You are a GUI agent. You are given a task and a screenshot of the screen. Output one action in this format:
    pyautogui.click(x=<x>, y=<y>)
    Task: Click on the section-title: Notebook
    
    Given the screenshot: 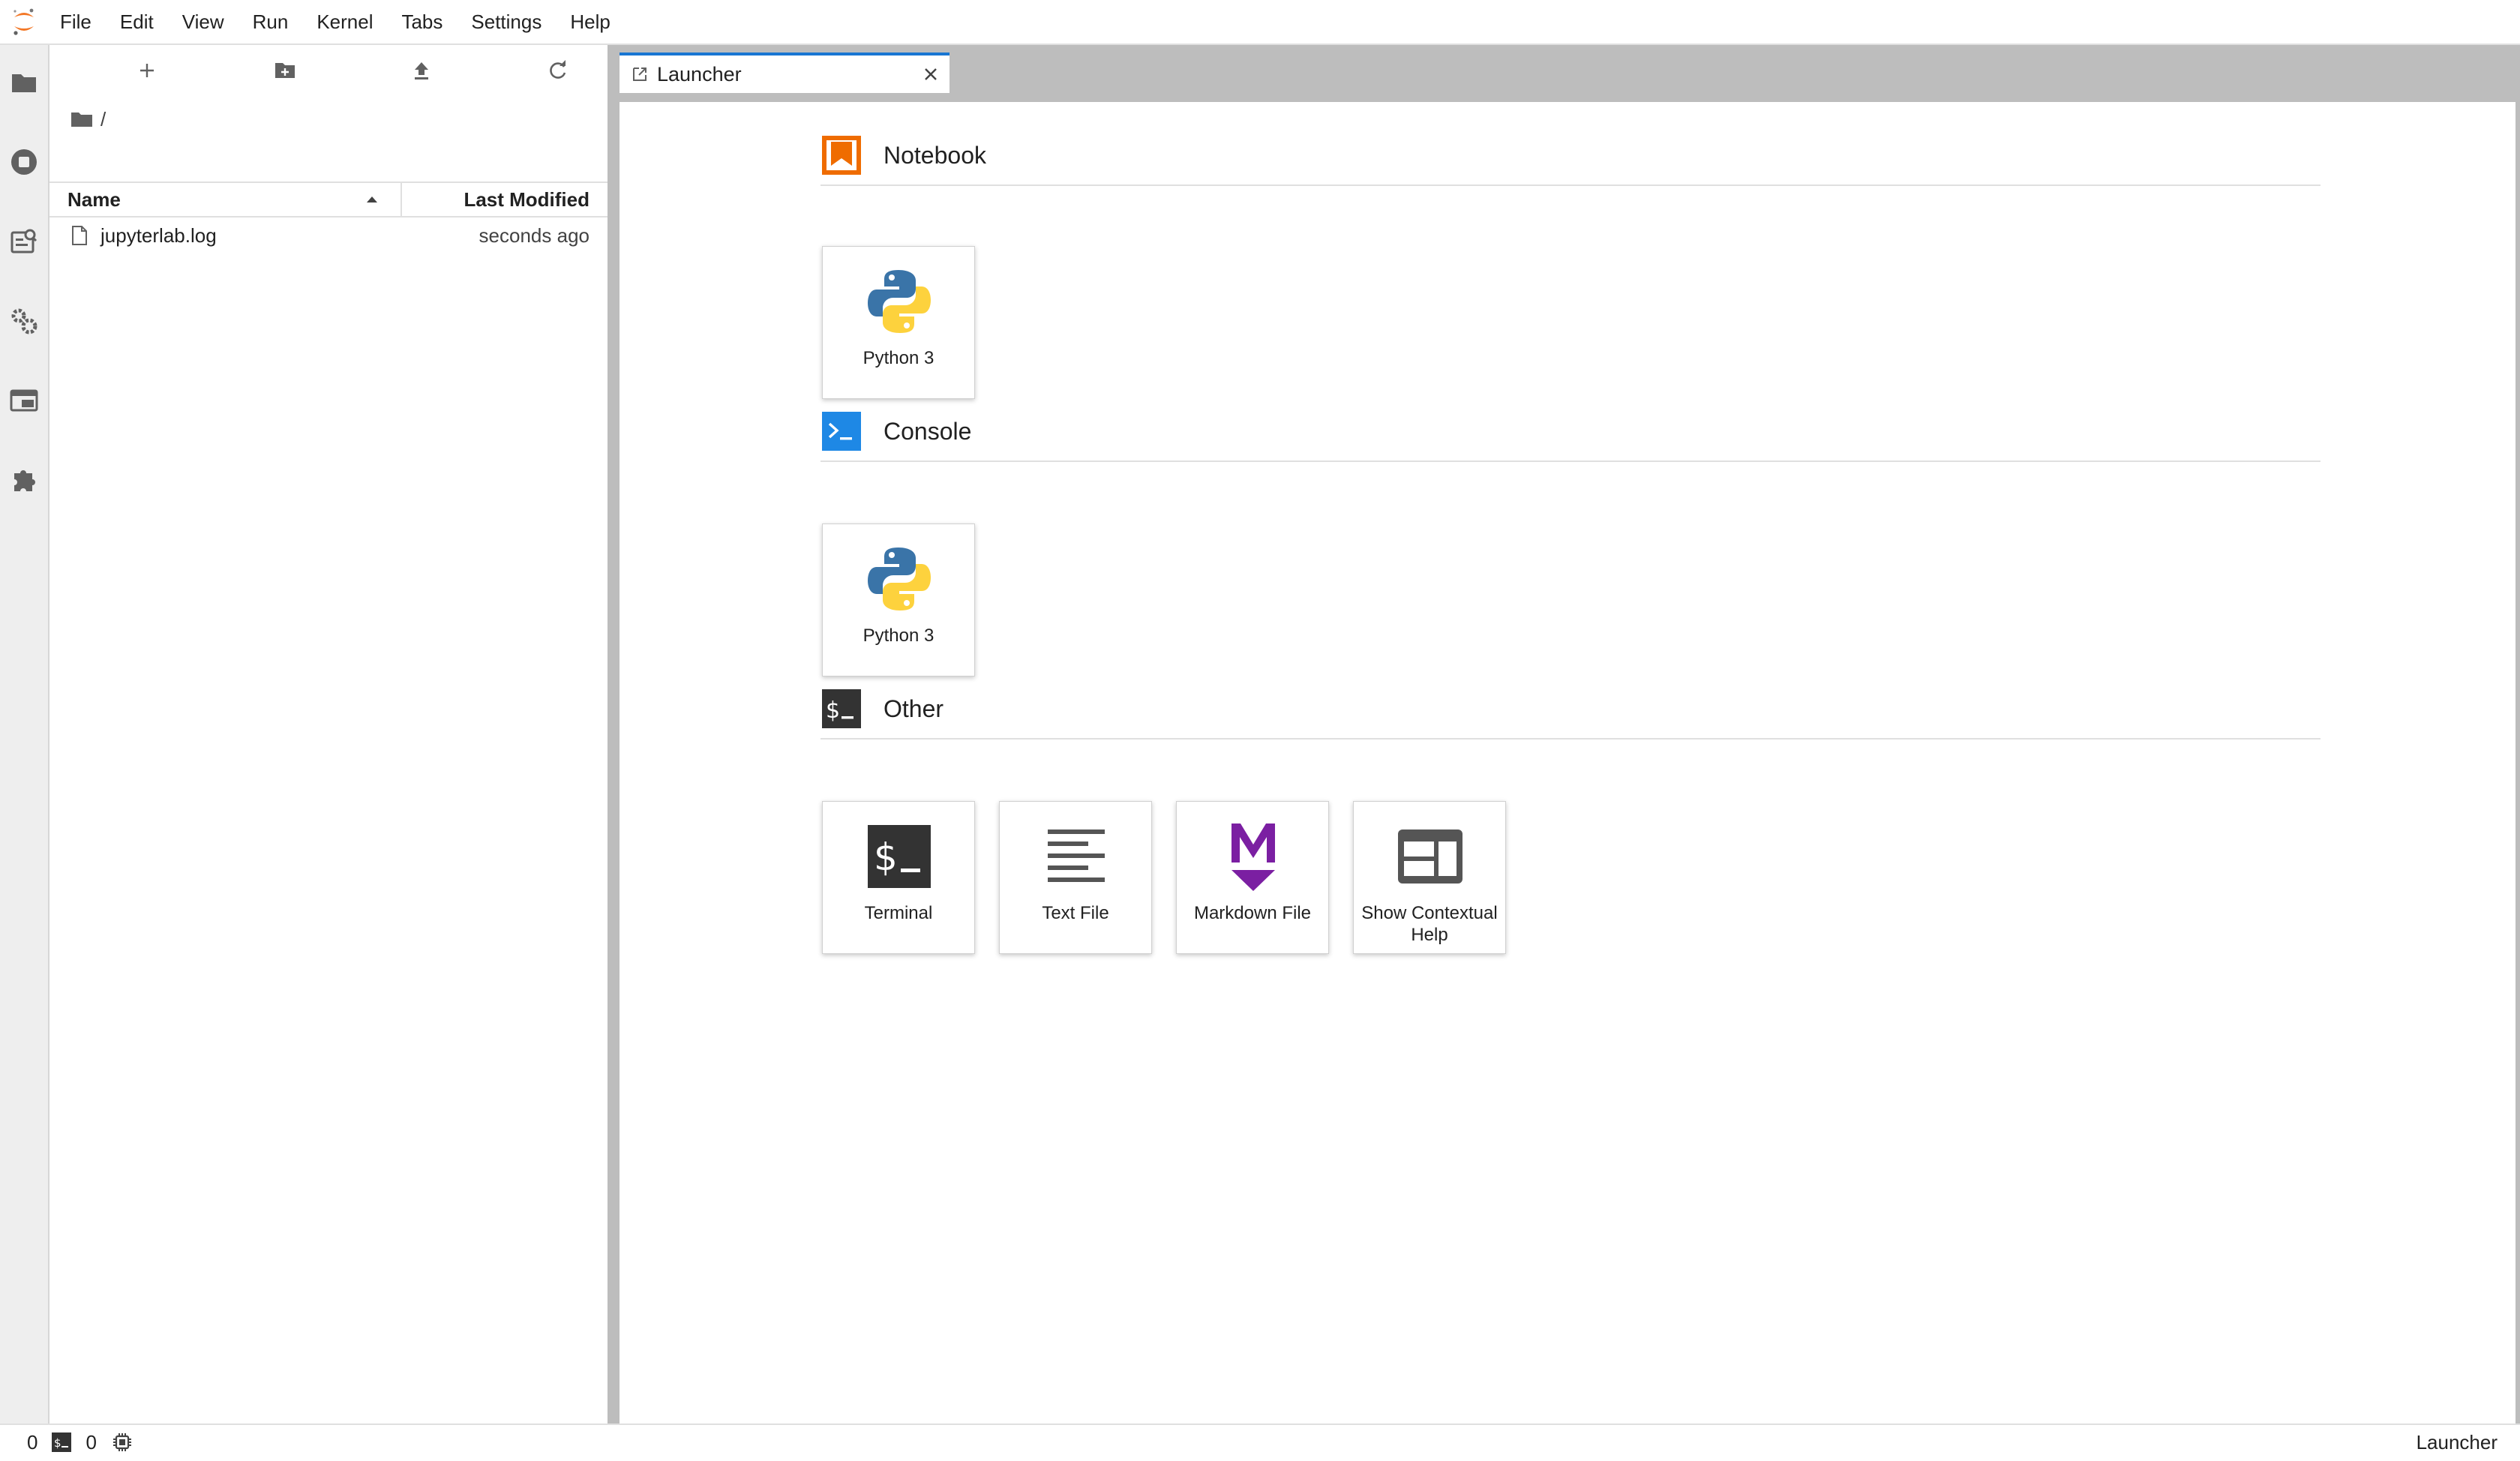 What is the action you would take?
    pyautogui.click(x=935, y=155)
    